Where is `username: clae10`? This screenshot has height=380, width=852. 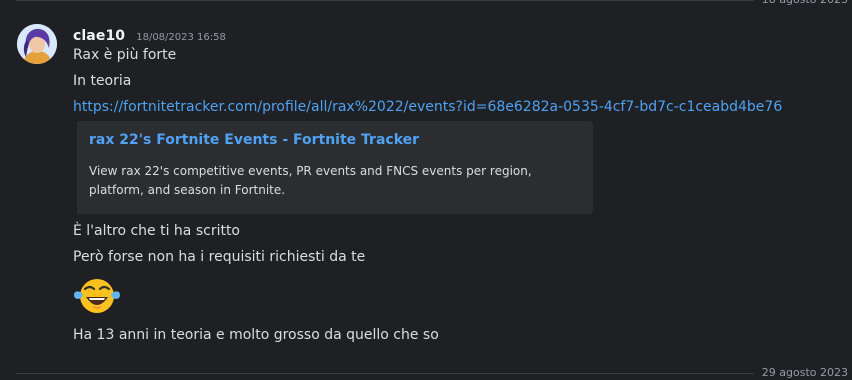 username: clae10 is located at coordinates (99, 36).